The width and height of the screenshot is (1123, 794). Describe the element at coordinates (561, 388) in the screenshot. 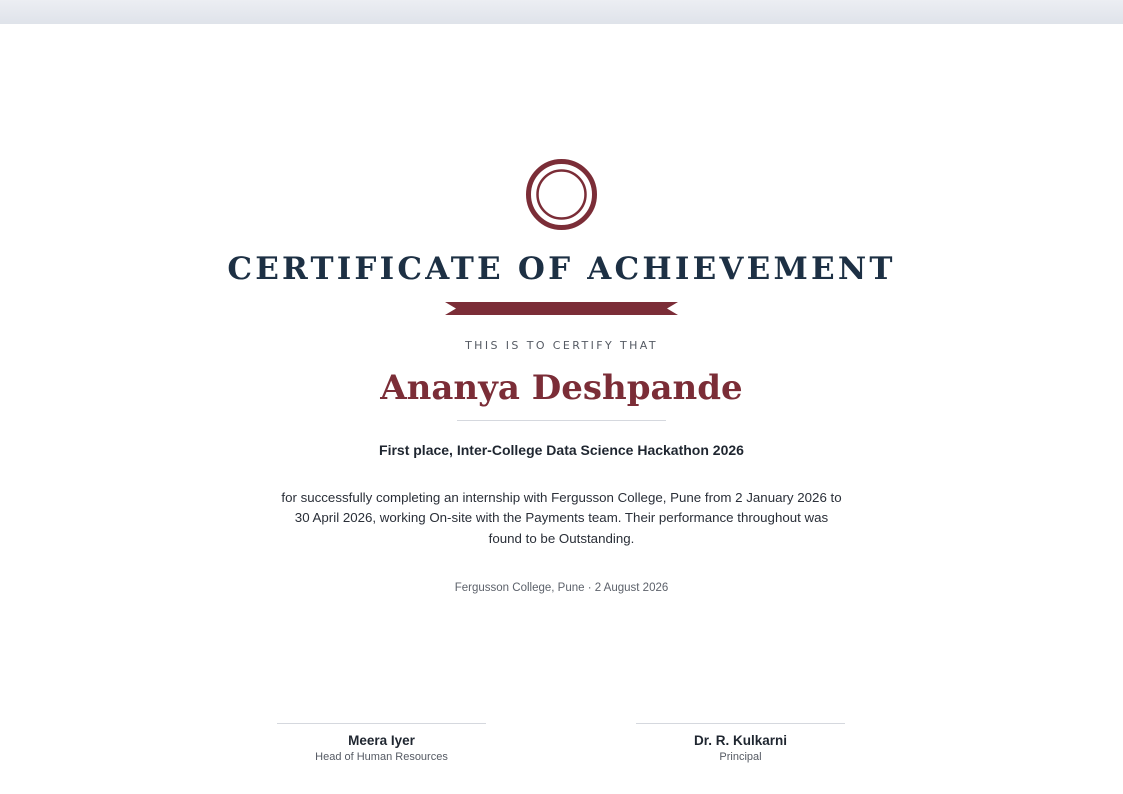

I see `recipient-name: Ananya Deshpande` at that location.